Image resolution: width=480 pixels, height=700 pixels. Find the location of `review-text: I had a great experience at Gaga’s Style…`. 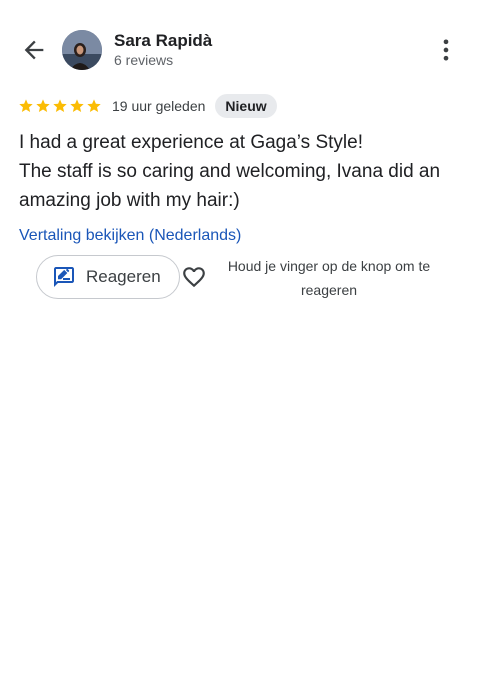

review-text: I had a great experience at Gaga’s Style… is located at coordinates (230, 171).